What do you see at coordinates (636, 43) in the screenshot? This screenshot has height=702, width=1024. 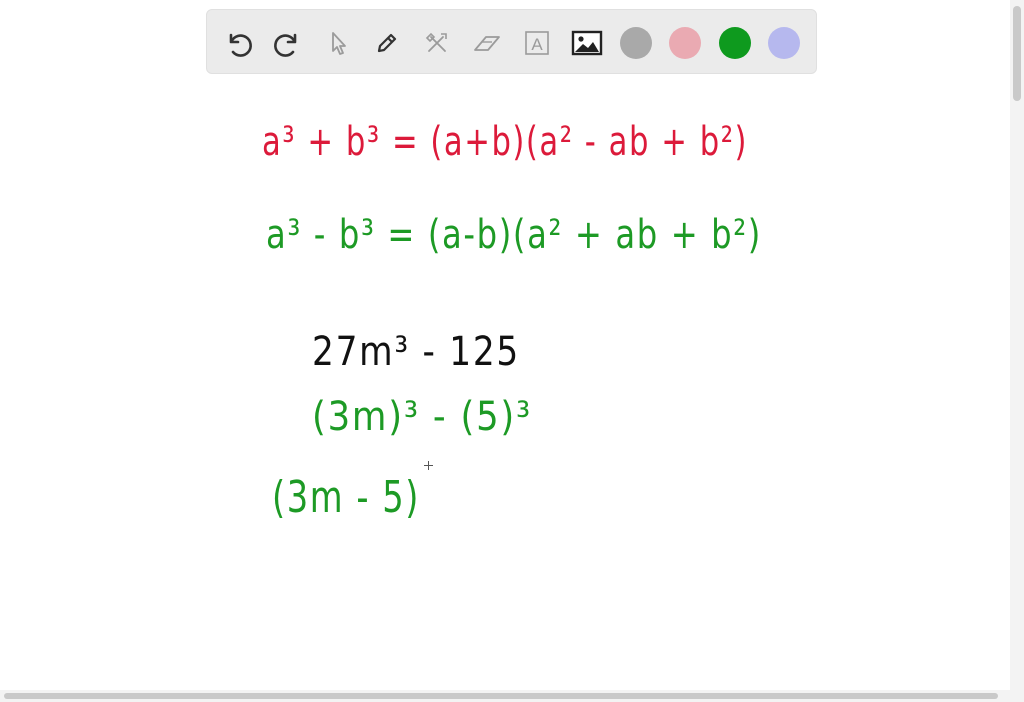 I see `color-swatch-gray` at bounding box center [636, 43].